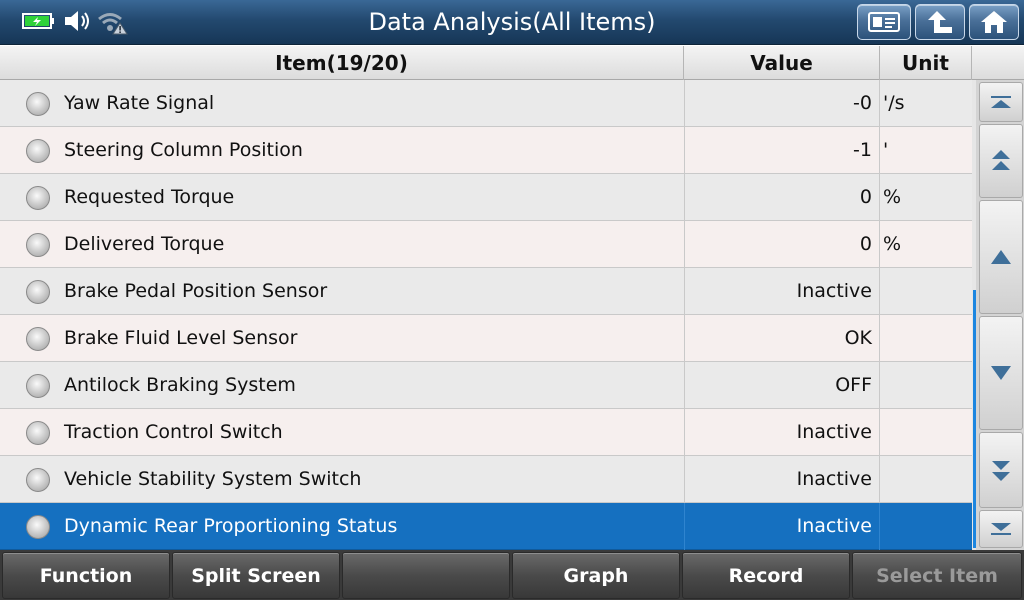 Image resolution: width=1024 pixels, height=600 pixels. I want to click on blank-button, so click(426, 575).